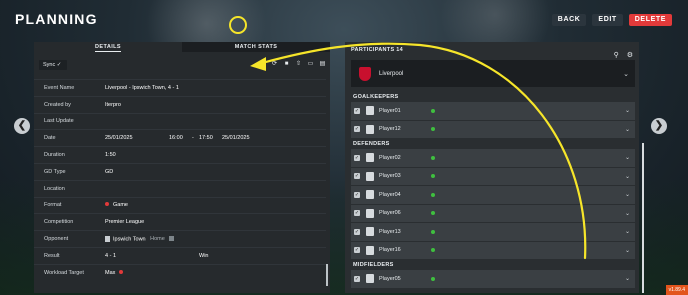  I want to click on field-workload-target: Workload Target Max, so click(180, 272).